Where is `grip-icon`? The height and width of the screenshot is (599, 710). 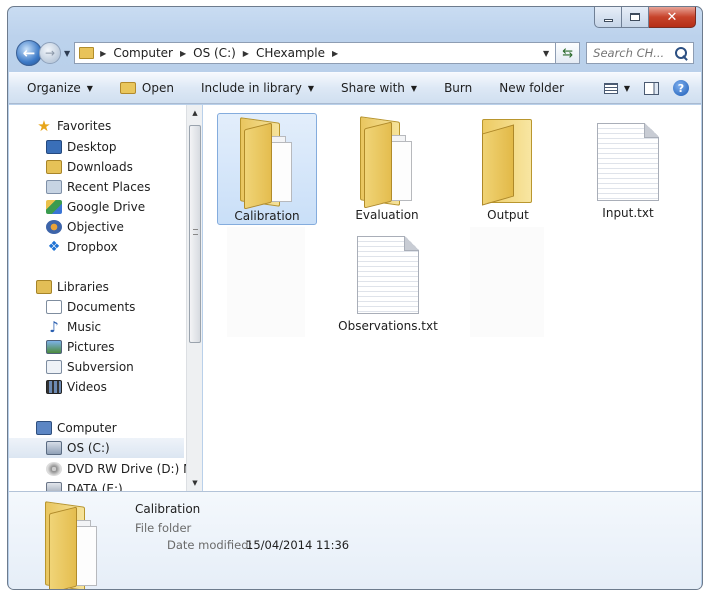
grip-icon is located at coordinates (195, 232).